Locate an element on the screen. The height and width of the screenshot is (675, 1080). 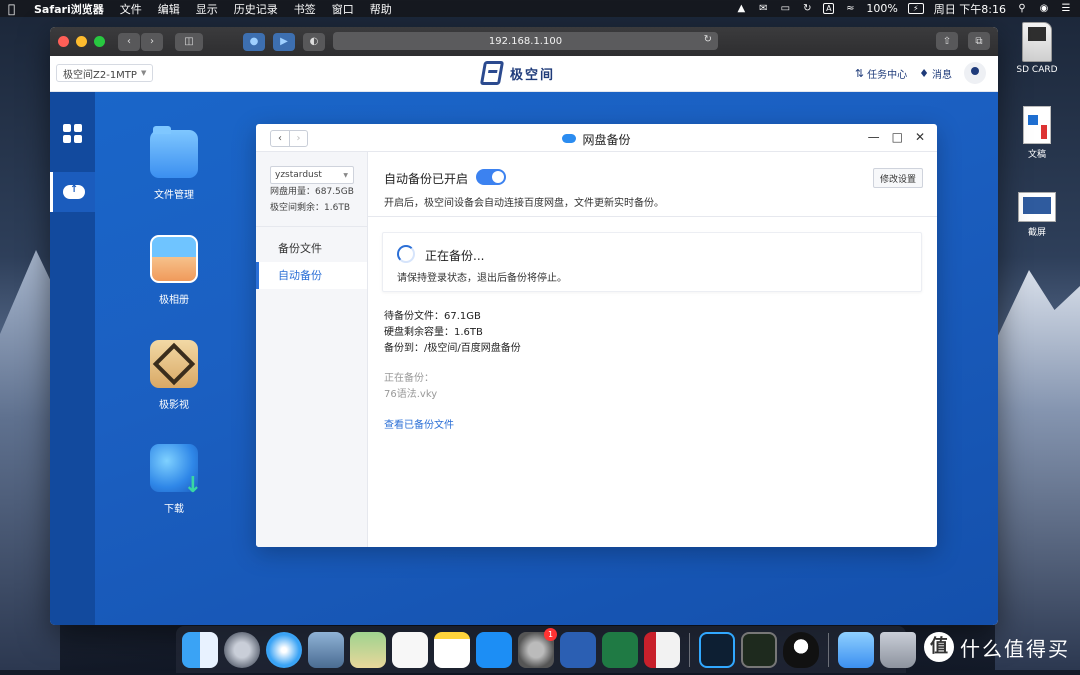
menu-view: 显示 is located at coordinates (207, 9).